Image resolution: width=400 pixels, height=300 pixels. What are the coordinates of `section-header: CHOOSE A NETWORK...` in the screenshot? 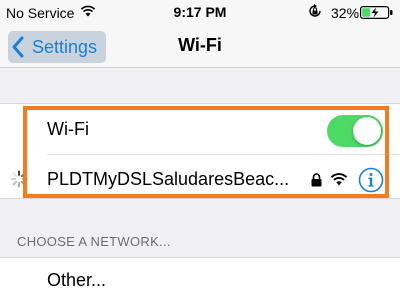 It's located at (94, 241).